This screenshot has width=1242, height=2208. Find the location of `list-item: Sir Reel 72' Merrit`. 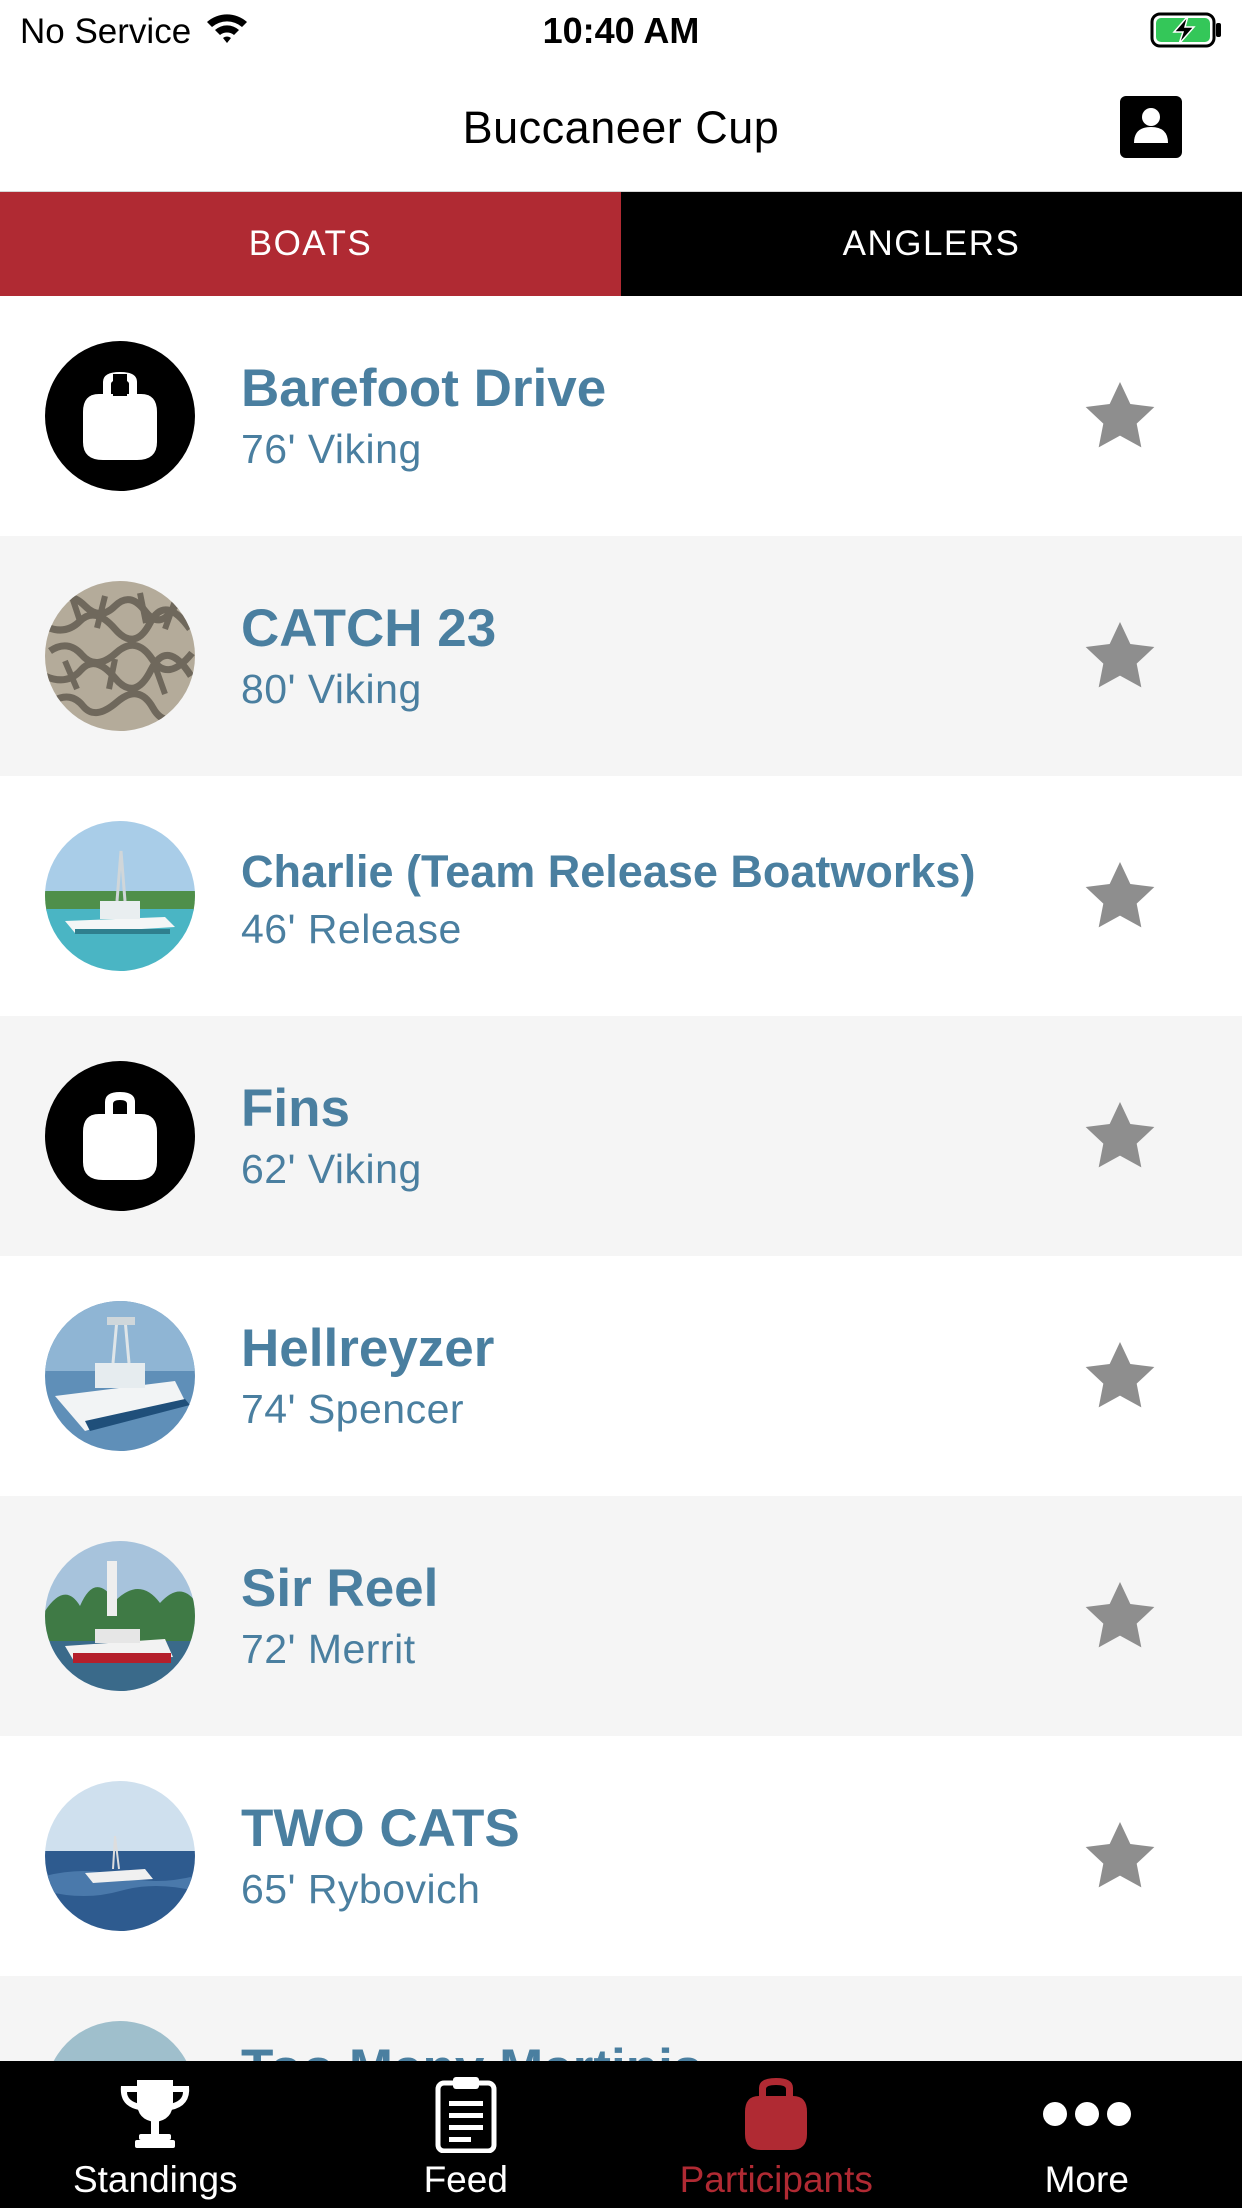

list-item: Sir Reel 72' Merrit is located at coordinates (621, 1616).